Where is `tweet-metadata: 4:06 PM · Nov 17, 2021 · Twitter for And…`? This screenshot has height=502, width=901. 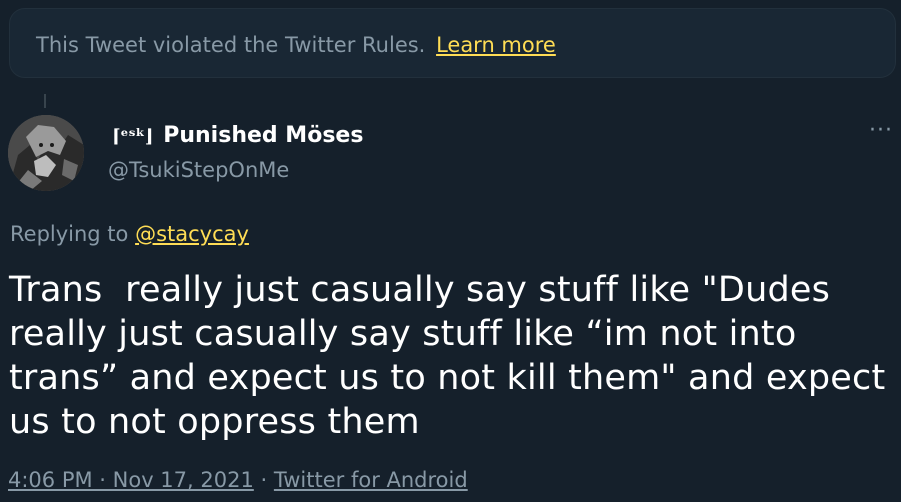
tweet-metadata: 4:06 PM · Nov 17, 2021 · Twitter for And… is located at coordinates (238, 480).